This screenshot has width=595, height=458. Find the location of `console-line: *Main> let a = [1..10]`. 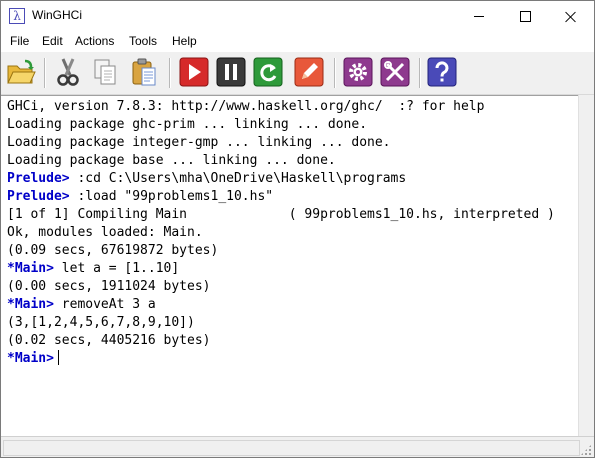

console-line: *Main> let a = [1..10] is located at coordinates (281, 269).